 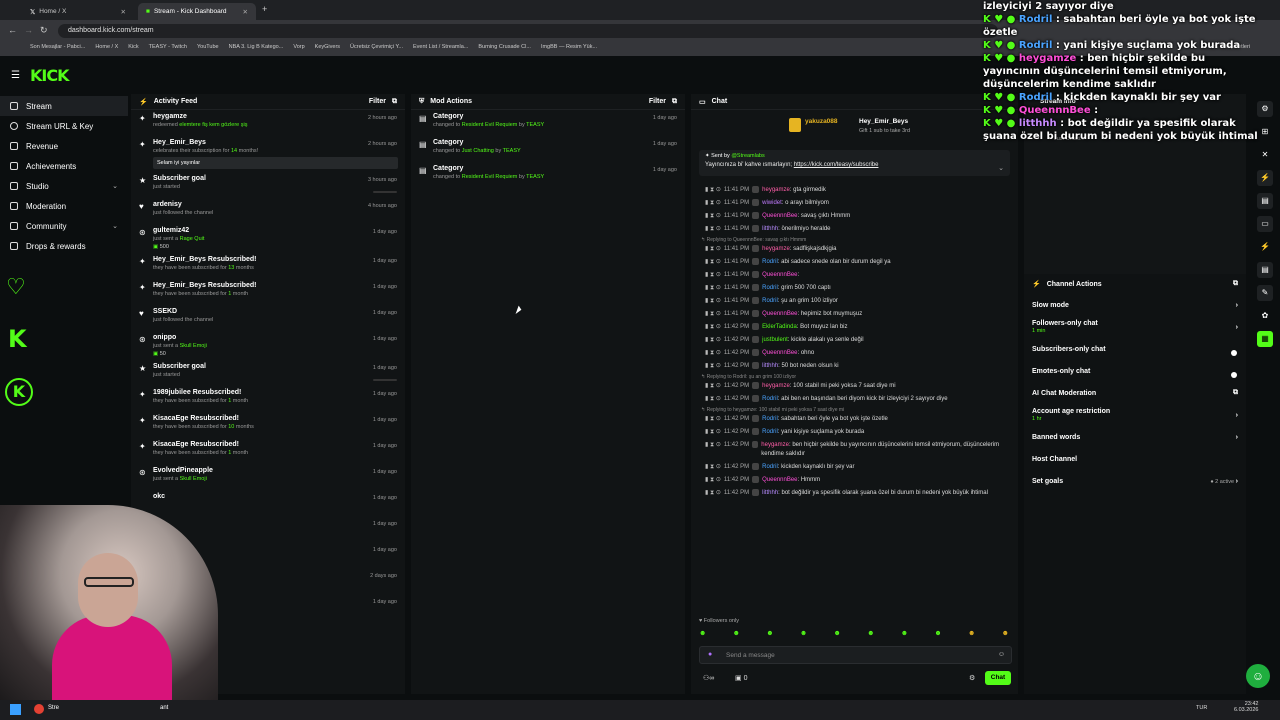 What do you see at coordinates (197, 11) in the screenshot?
I see `browser-tab-kick: ■ Stream - Kick Dashboard ✕` at bounding box center [197, 11].